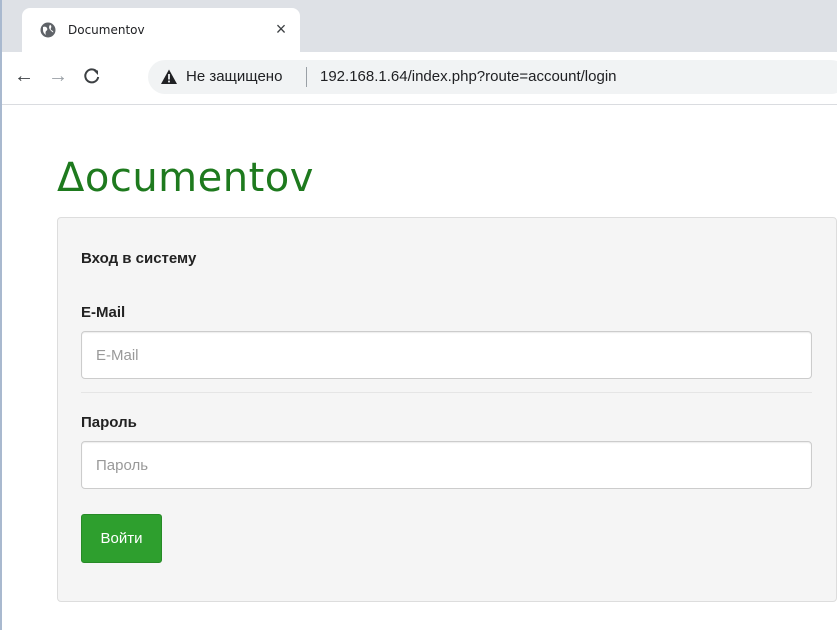 Image resolution: width=837 pixels, height=630 pixels. I want to click on globe-icon, so click(48, 30).